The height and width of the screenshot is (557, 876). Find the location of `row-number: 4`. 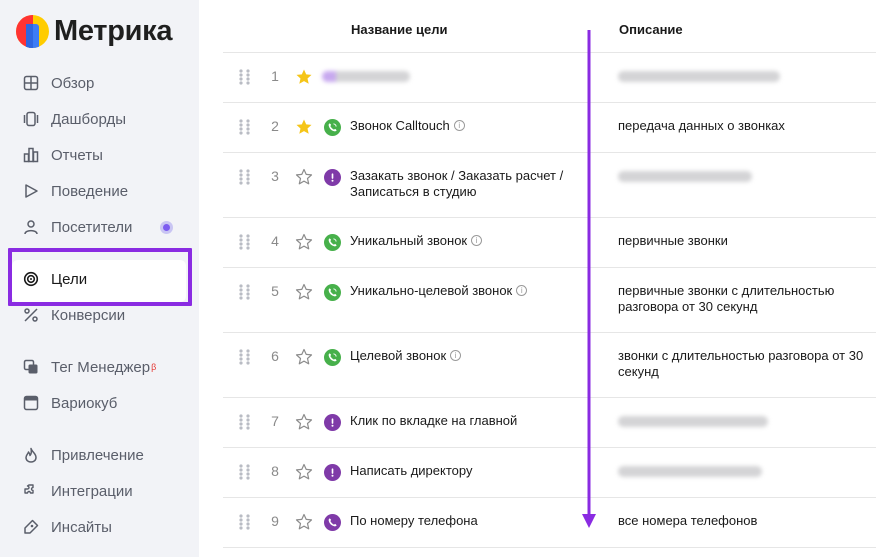

row-number: 4 is located at coordinates (275, 241).